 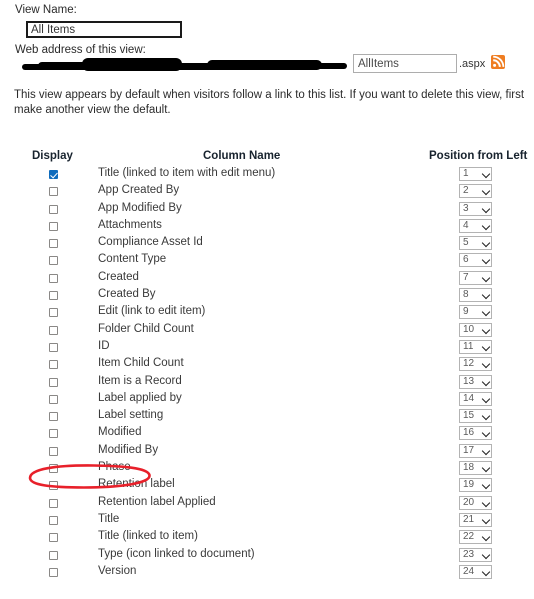 I want to click on position-select: 17, so click(x=475, y=450).